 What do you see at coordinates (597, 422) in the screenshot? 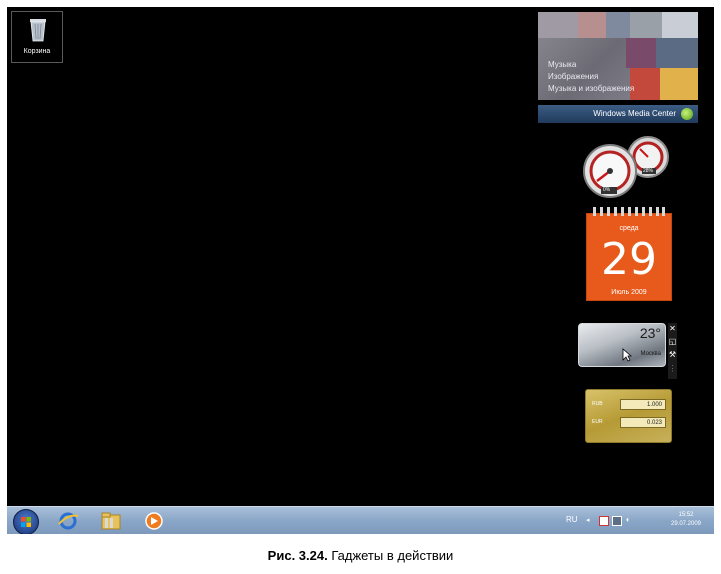
I see `currency-code: EUR` at bounding box center [597, 422].